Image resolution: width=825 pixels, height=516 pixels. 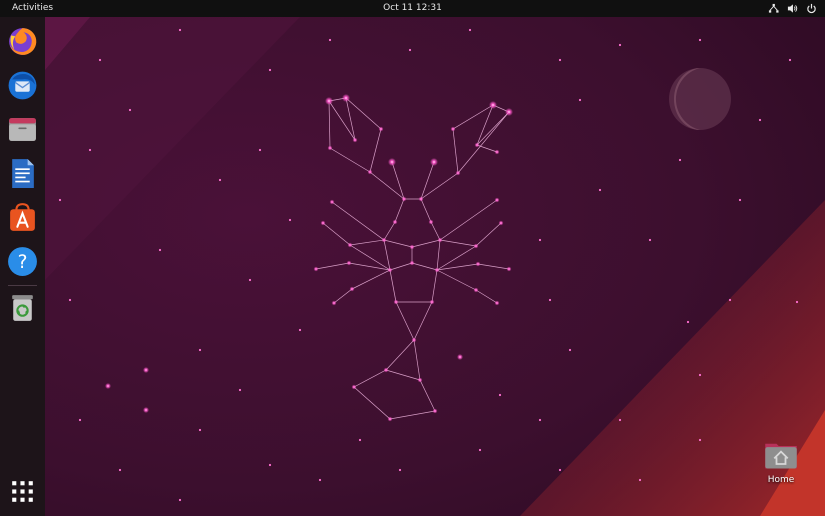 I want to click on dock-item-libreoffice-writer, so click(x=22, y=173).